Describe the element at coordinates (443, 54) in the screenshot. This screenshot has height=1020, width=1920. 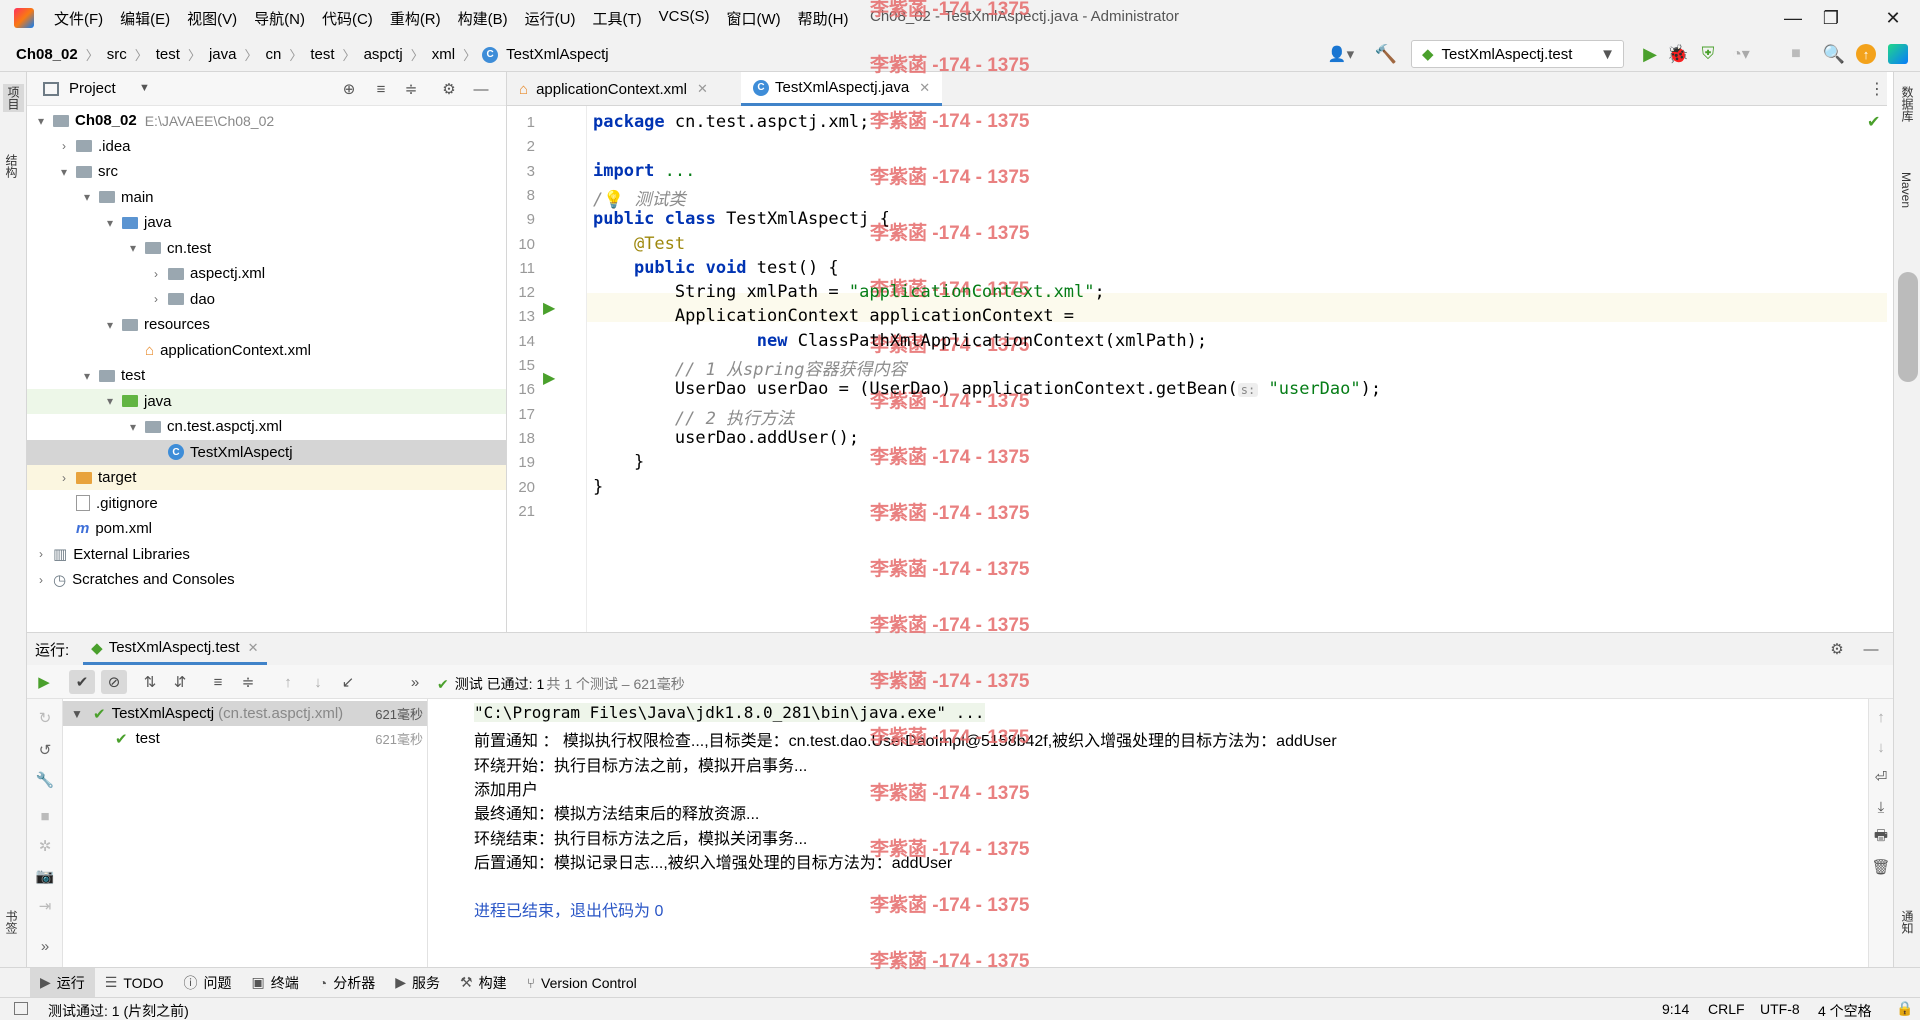
I see `breadcrumb-item: xml` at that location.